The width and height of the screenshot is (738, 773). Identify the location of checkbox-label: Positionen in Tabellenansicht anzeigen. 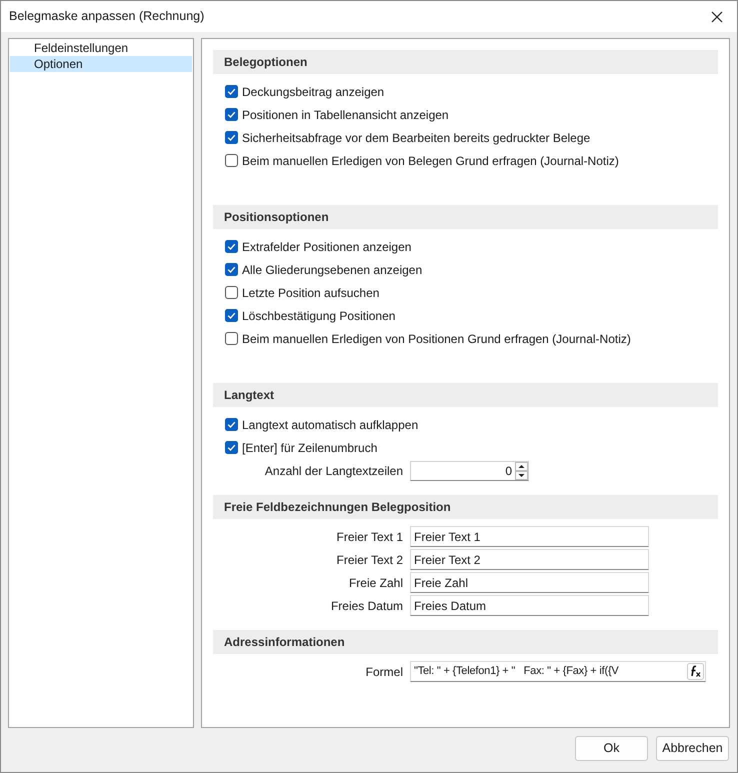
(345, 115).